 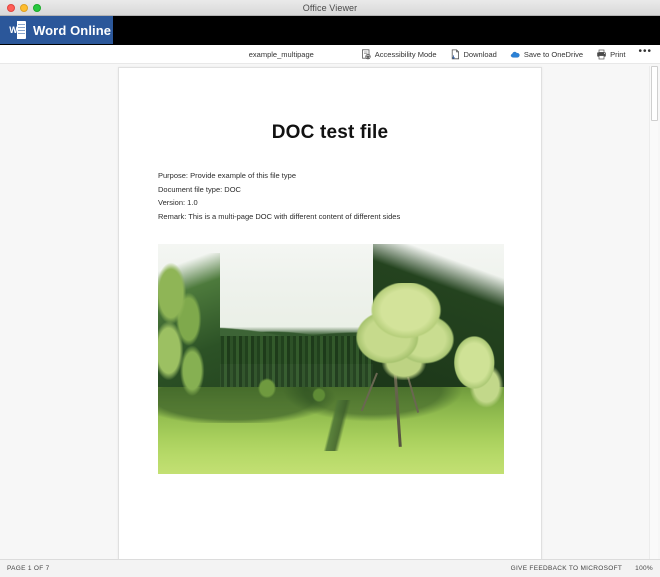 I want to click on brand-label: Word Online, so click(x=72, y=30).